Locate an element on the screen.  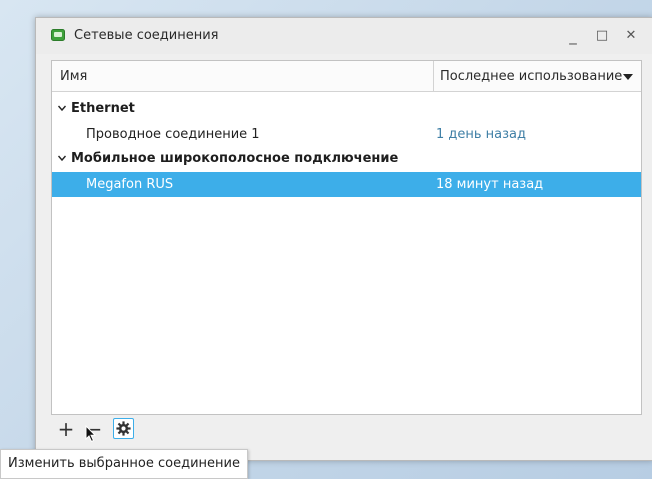
column-header-name: Имя is located at coordinates (242, 76).